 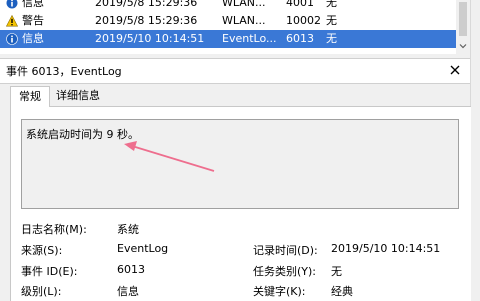 What do you see at coordinates (42, 250) in the screenshot?
I see `source-label: 来源(S):` at bounding box center [42, 250].